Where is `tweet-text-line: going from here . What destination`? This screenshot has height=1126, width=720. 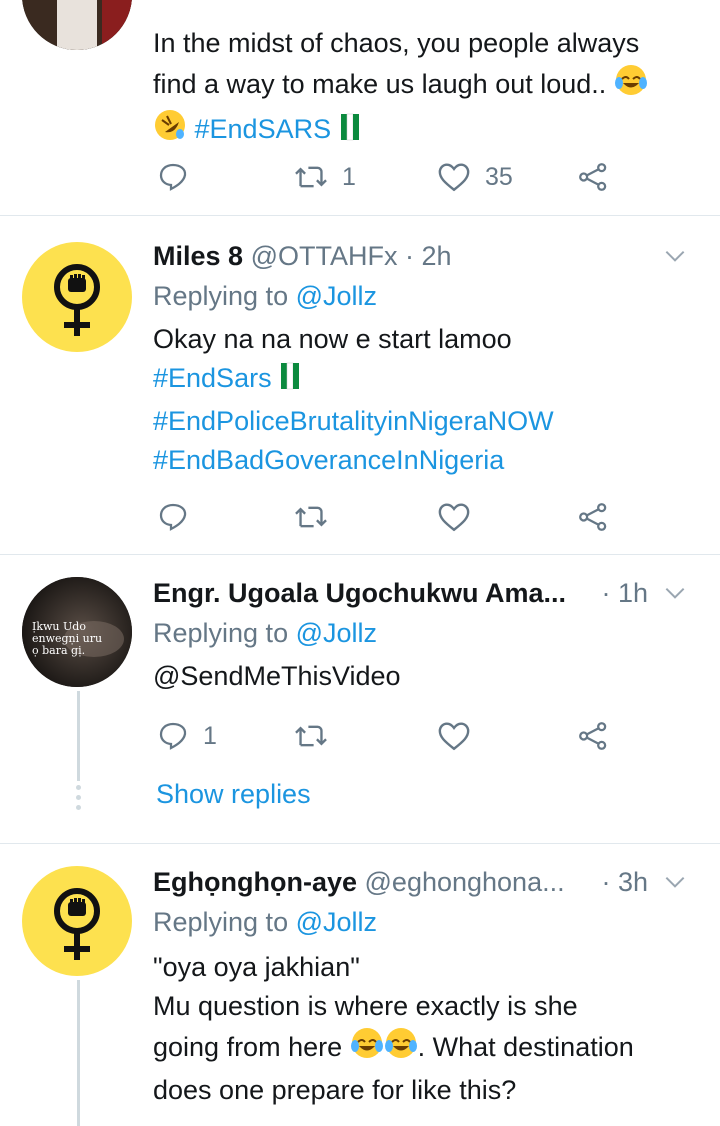 tweet-text-line: going from here . What destination is located at coordinates (393, 1048).